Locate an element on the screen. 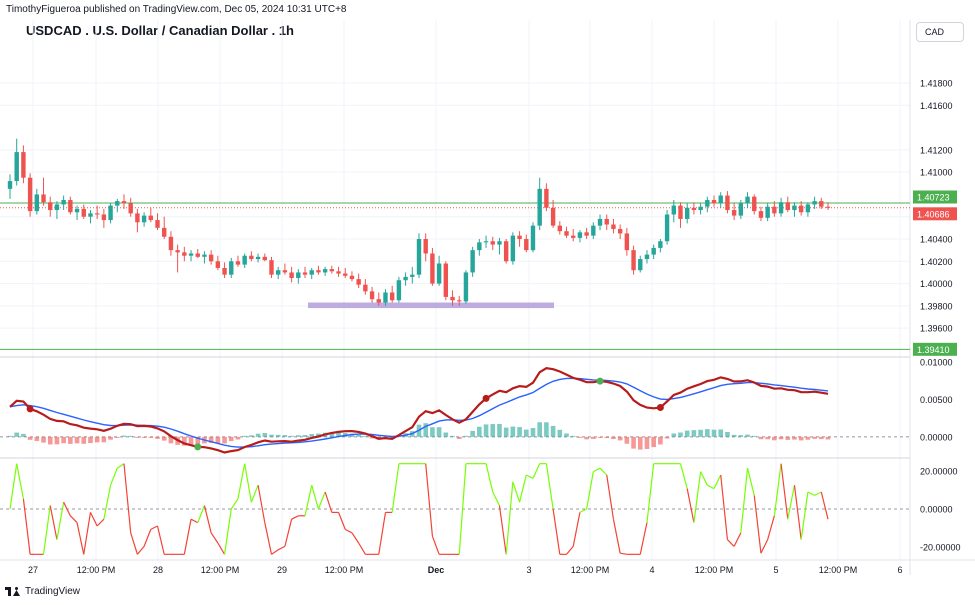 The image size is (975, 605). signal-fast-line is located at coordinates (419, 410).